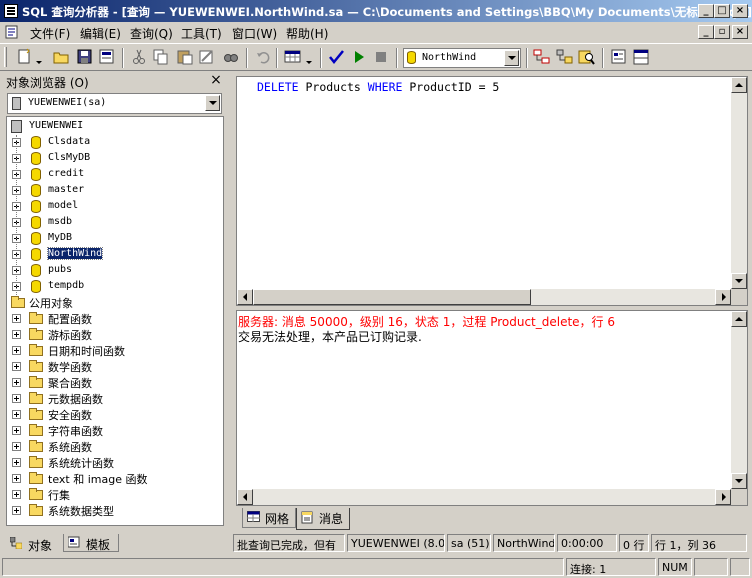  Describe the element at coordinates (254, 33) in the screenshot. I see `menu-window: 窗口(W)` at that location.